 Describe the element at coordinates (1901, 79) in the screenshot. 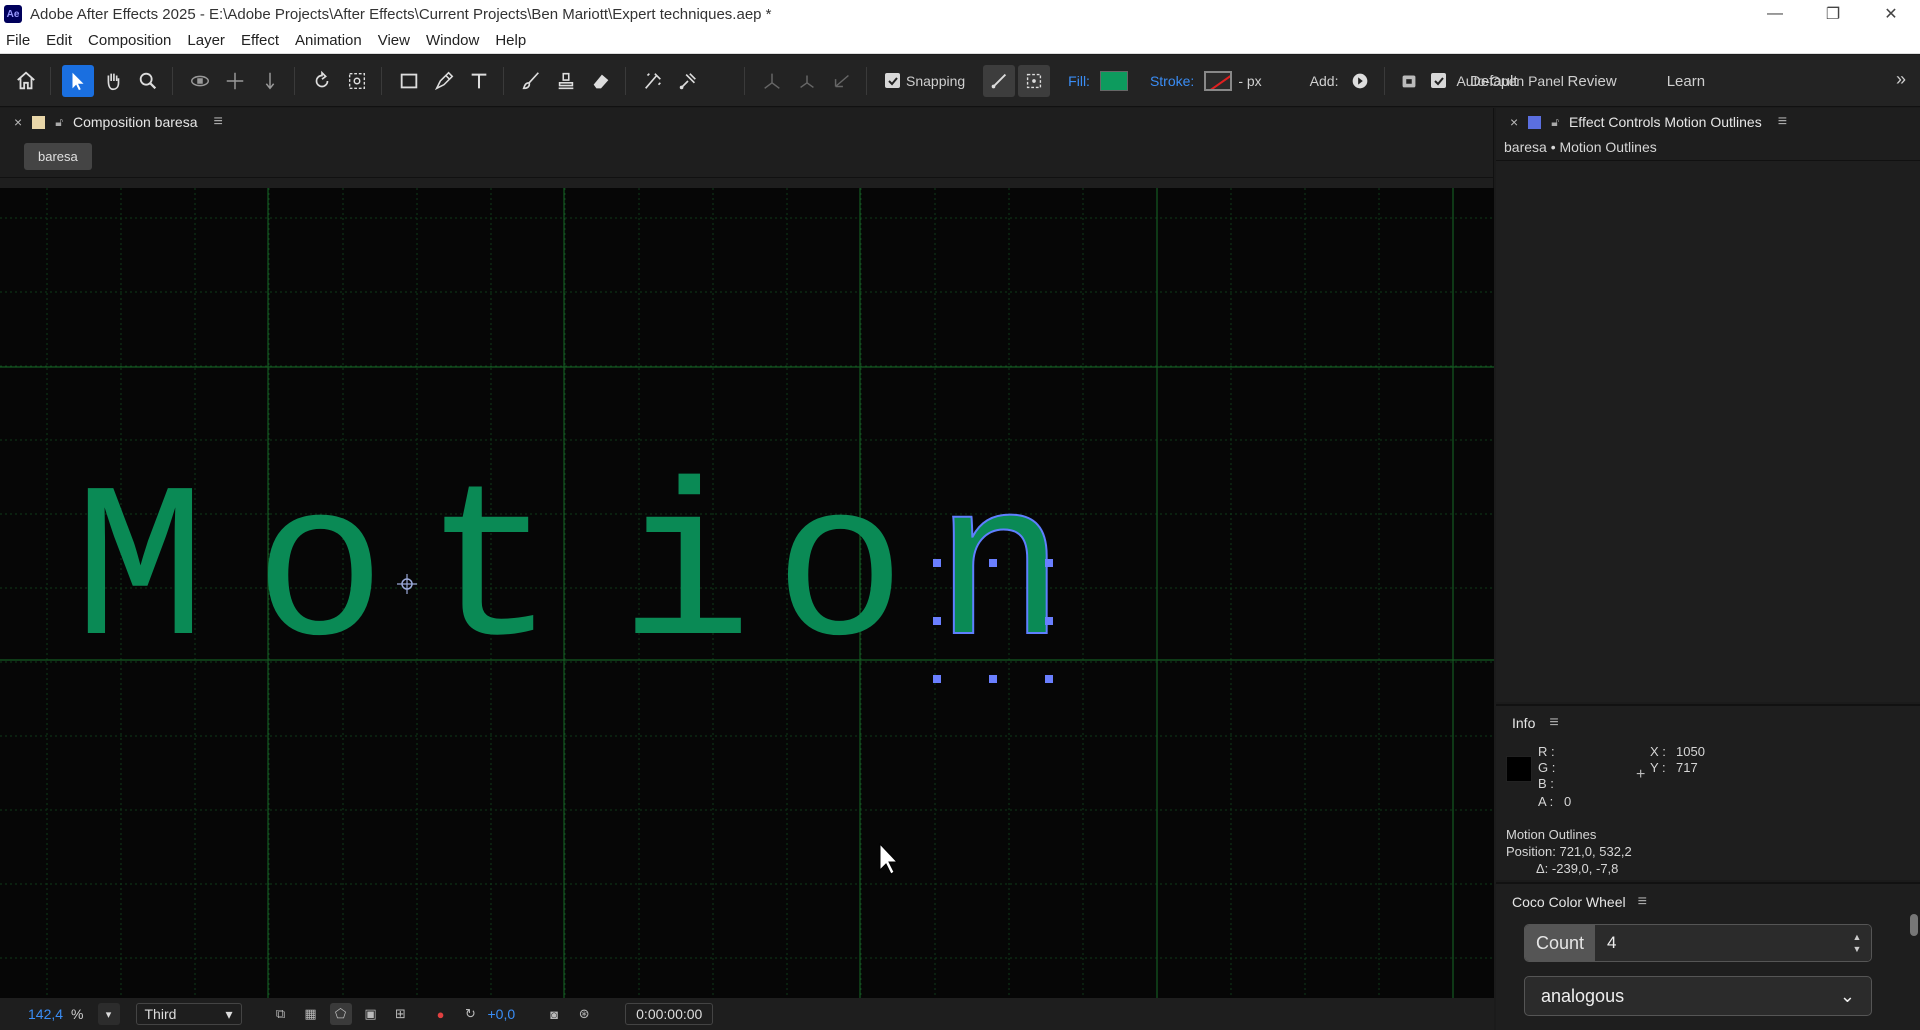

I see `more-workspaces-icon: »` at that location.